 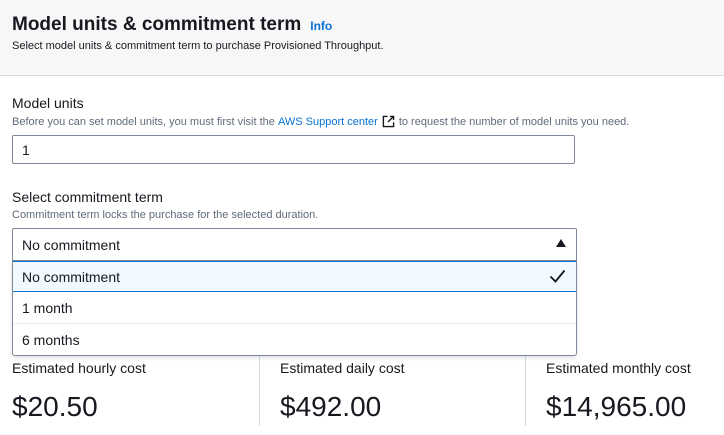 I want to click on option-1-month: 1 month, so click(x=294, y=307).